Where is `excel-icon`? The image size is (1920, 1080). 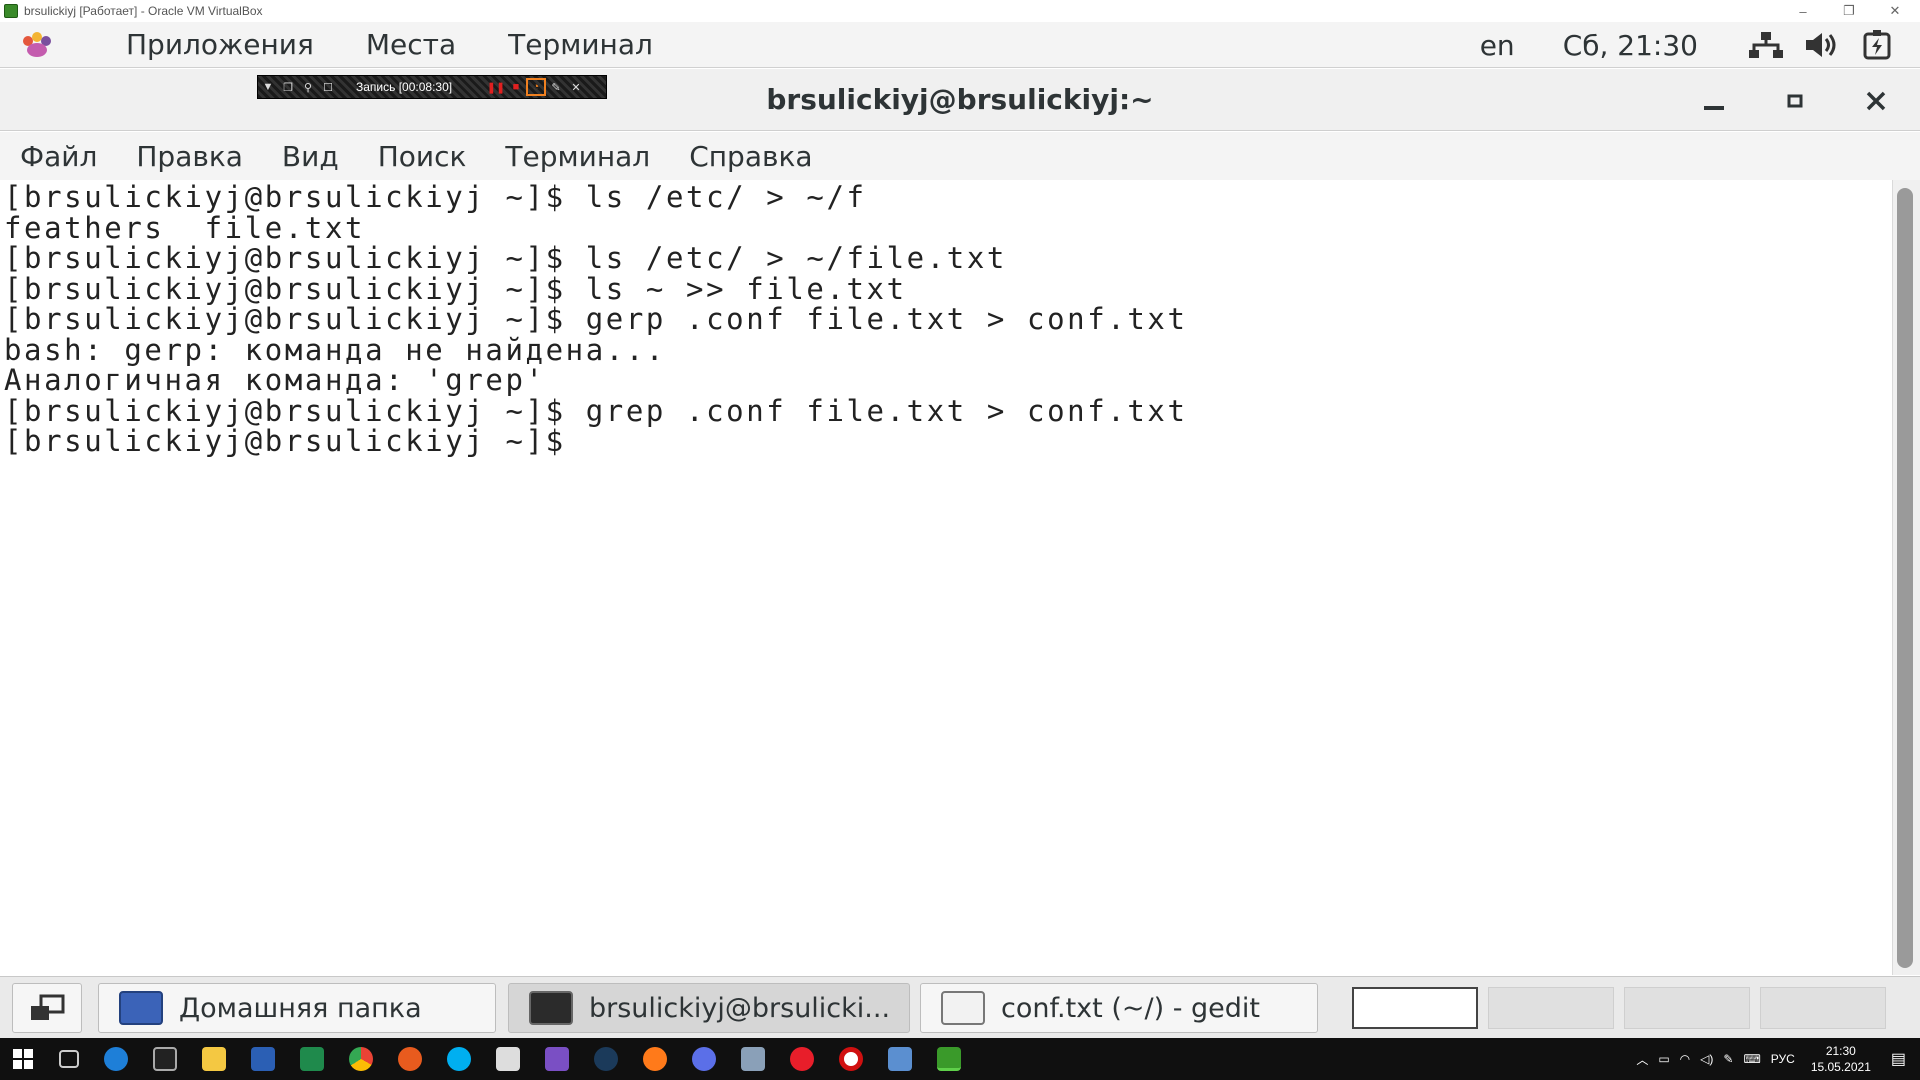 excel-icon is located at coordinates (312, 1059).